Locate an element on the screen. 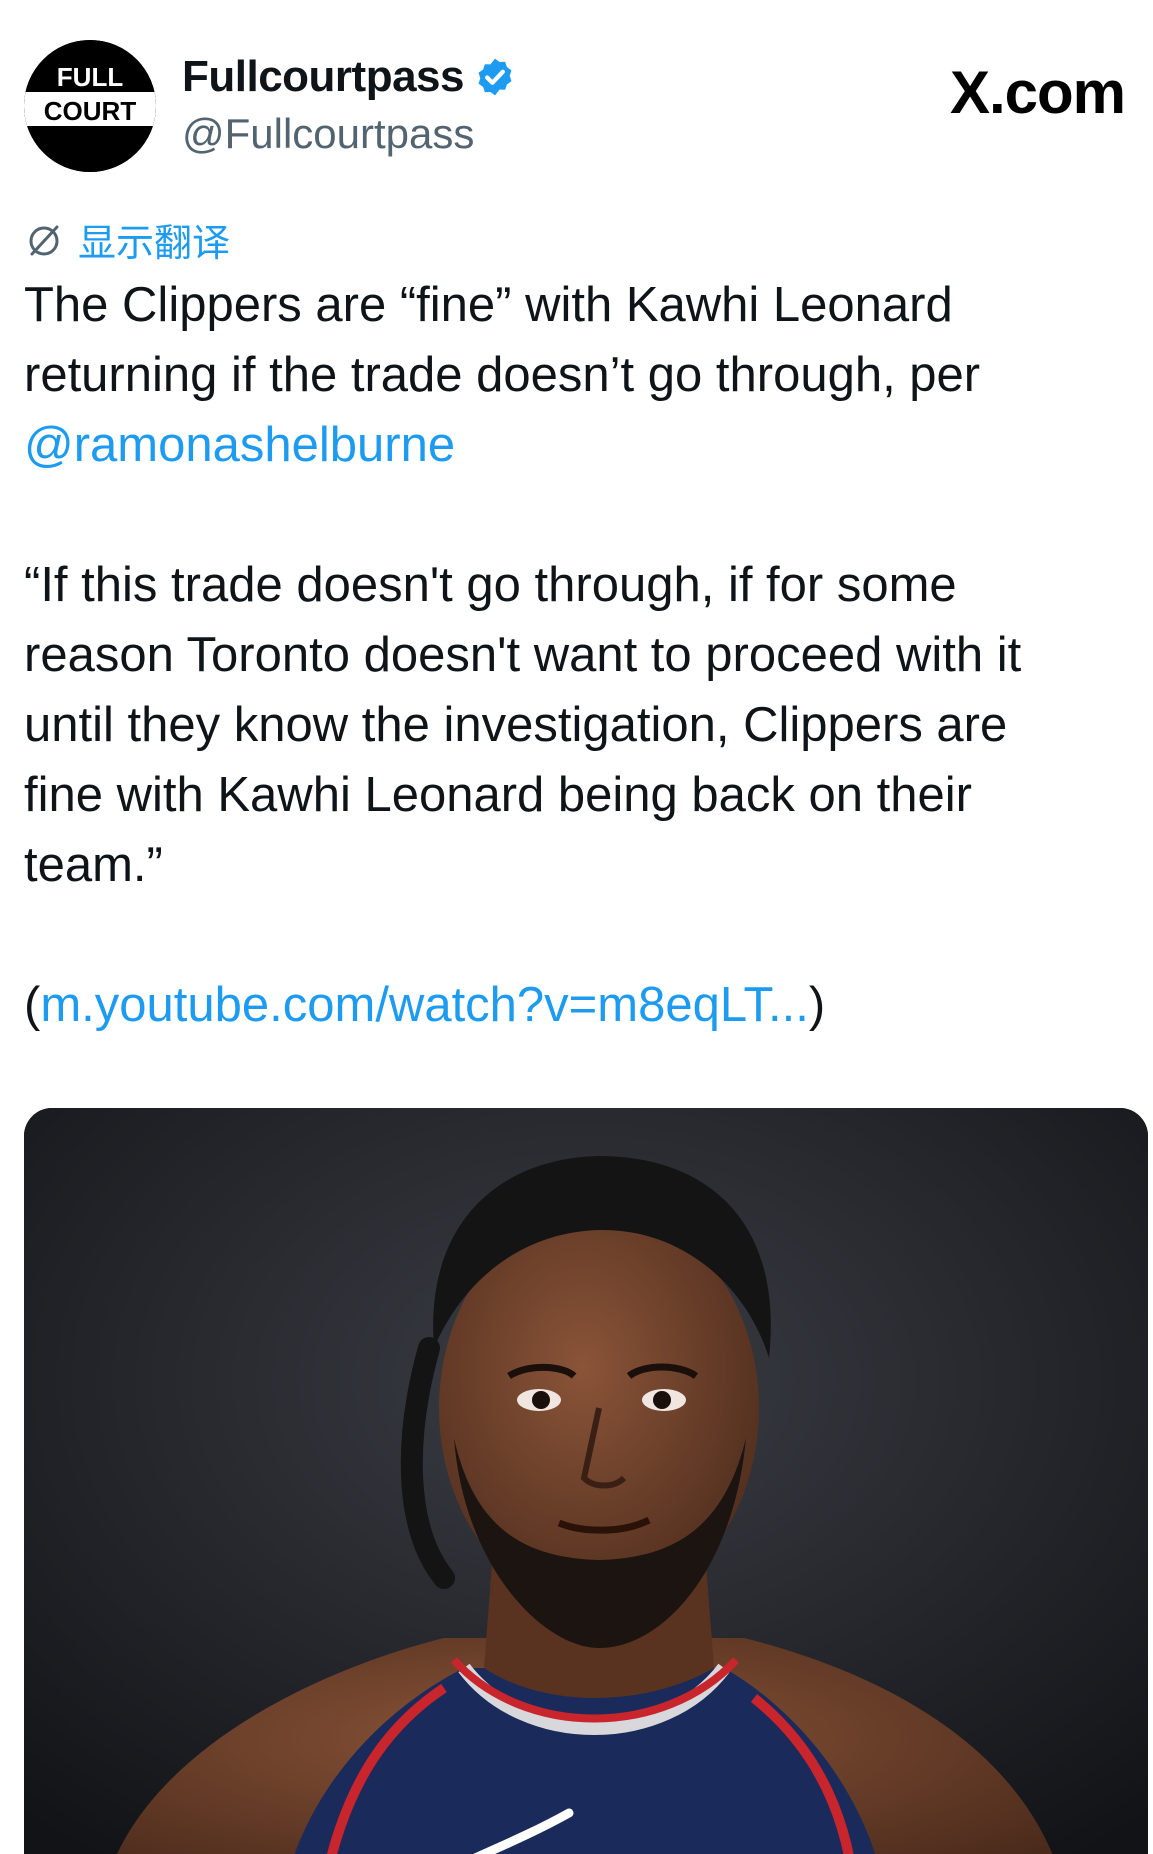 The height and width of the screenshot is (1854, 1153). mention-link: @ramonashelburne is located at coordinates (239, 445).